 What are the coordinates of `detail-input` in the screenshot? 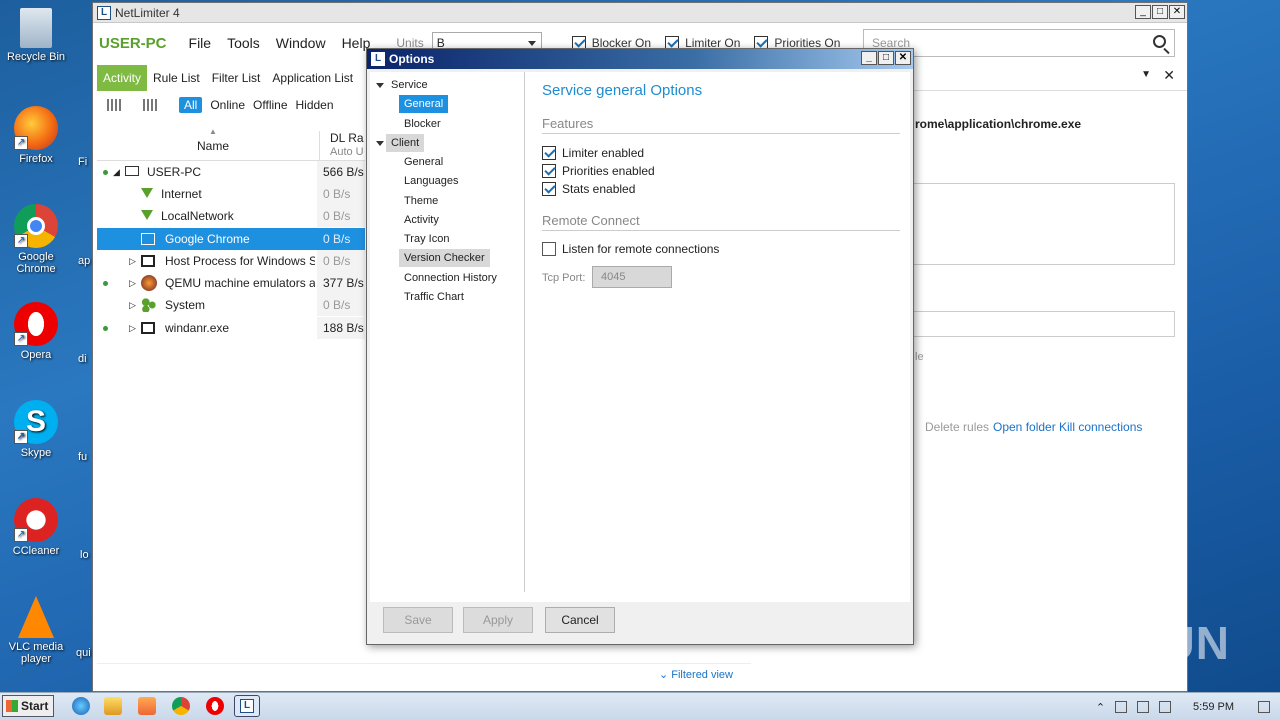 It's located at (1044, 324).